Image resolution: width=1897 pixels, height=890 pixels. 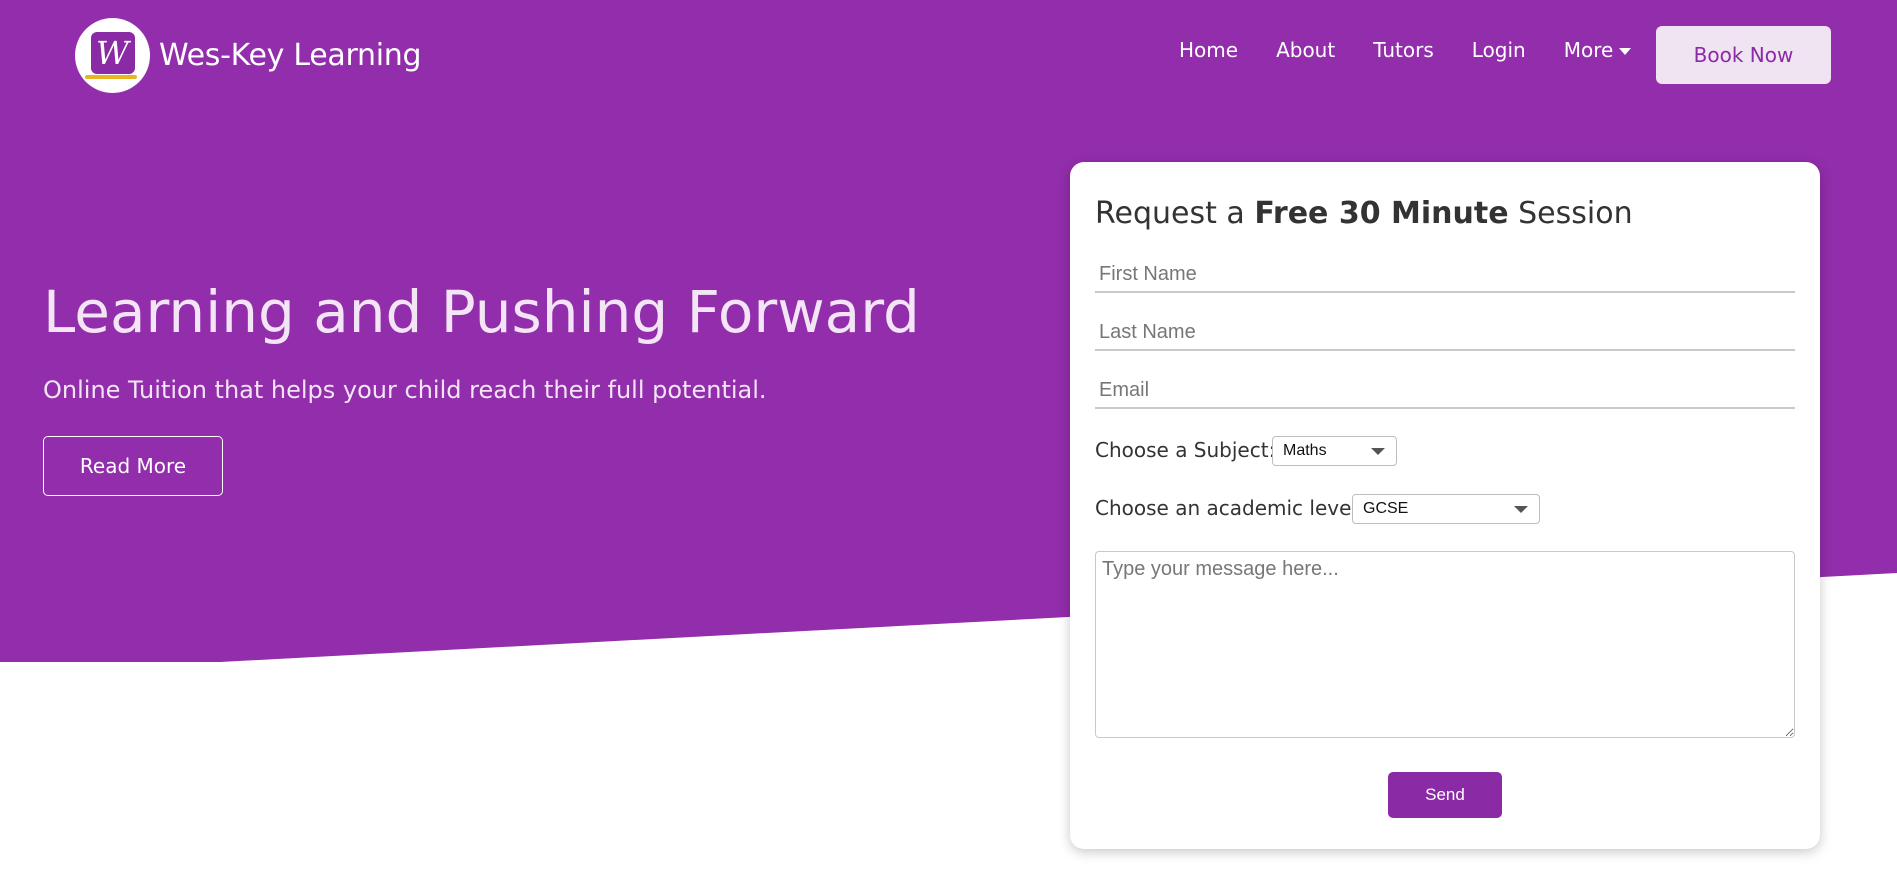 I want to click on email-input, so click(x=1445, y=391).